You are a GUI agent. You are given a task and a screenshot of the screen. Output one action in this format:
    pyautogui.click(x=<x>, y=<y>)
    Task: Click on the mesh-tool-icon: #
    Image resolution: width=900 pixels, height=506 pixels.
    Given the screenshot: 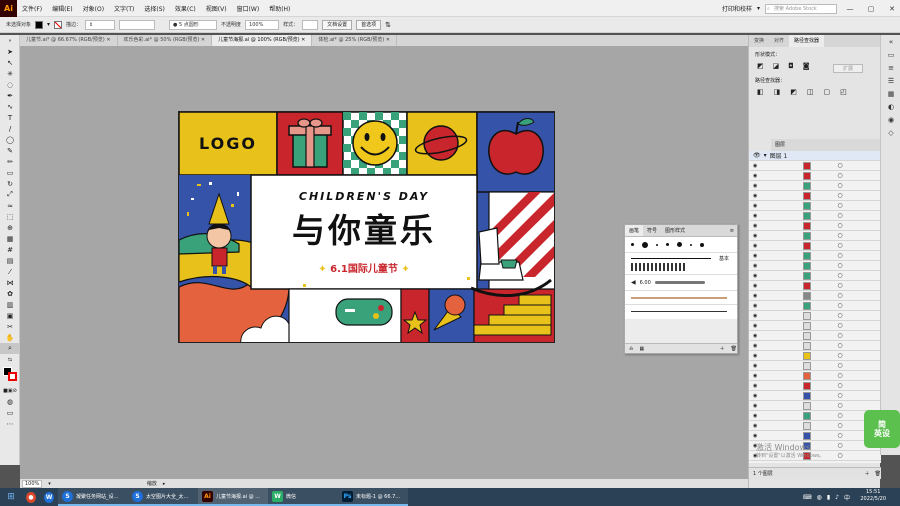 What is the action you would take?
    pyautogui.click(x=10, y=249)
    